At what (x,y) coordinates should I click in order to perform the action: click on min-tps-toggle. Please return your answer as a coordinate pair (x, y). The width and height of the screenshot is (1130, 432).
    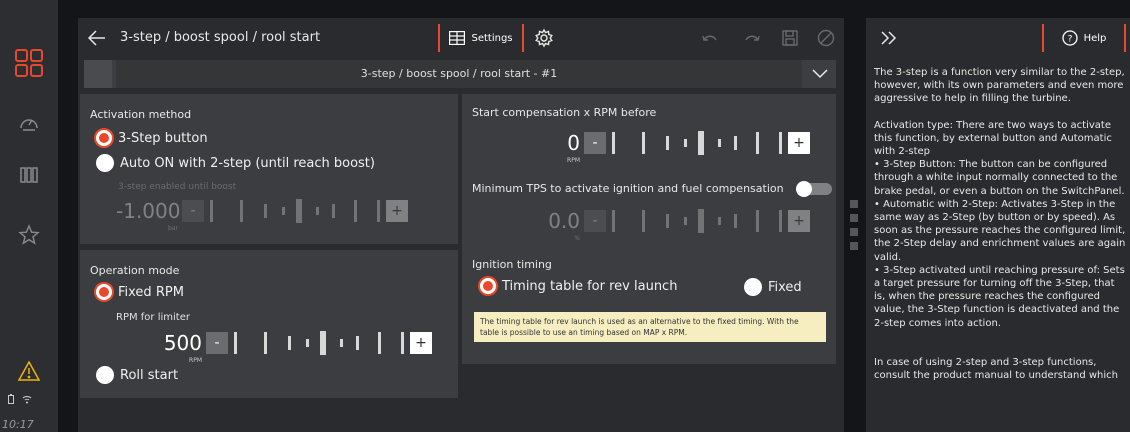
    Looking at the image, I should click on (814, 189).